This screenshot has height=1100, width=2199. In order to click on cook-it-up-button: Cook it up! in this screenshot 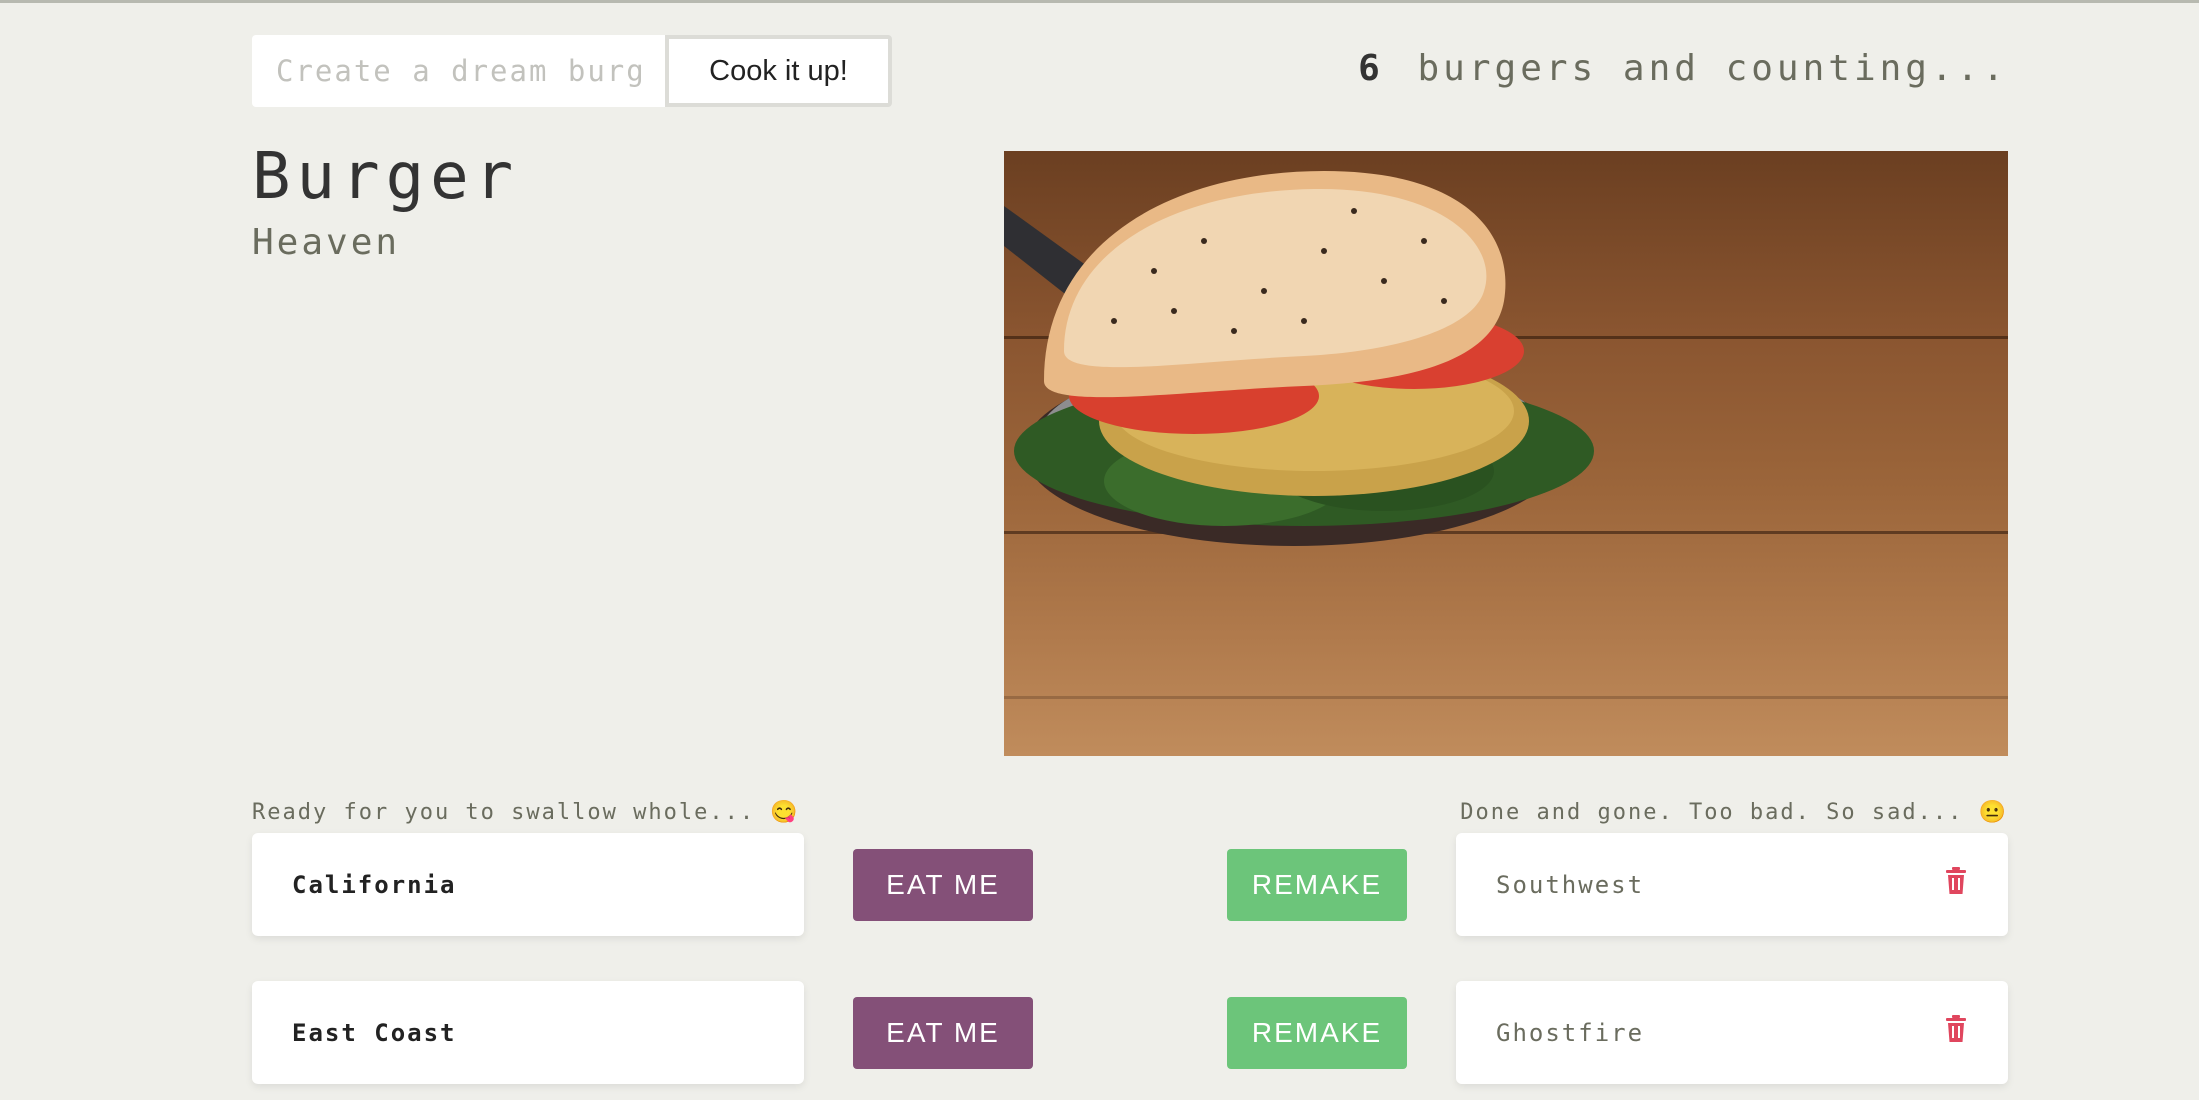, I will do `click(778, 71)`.